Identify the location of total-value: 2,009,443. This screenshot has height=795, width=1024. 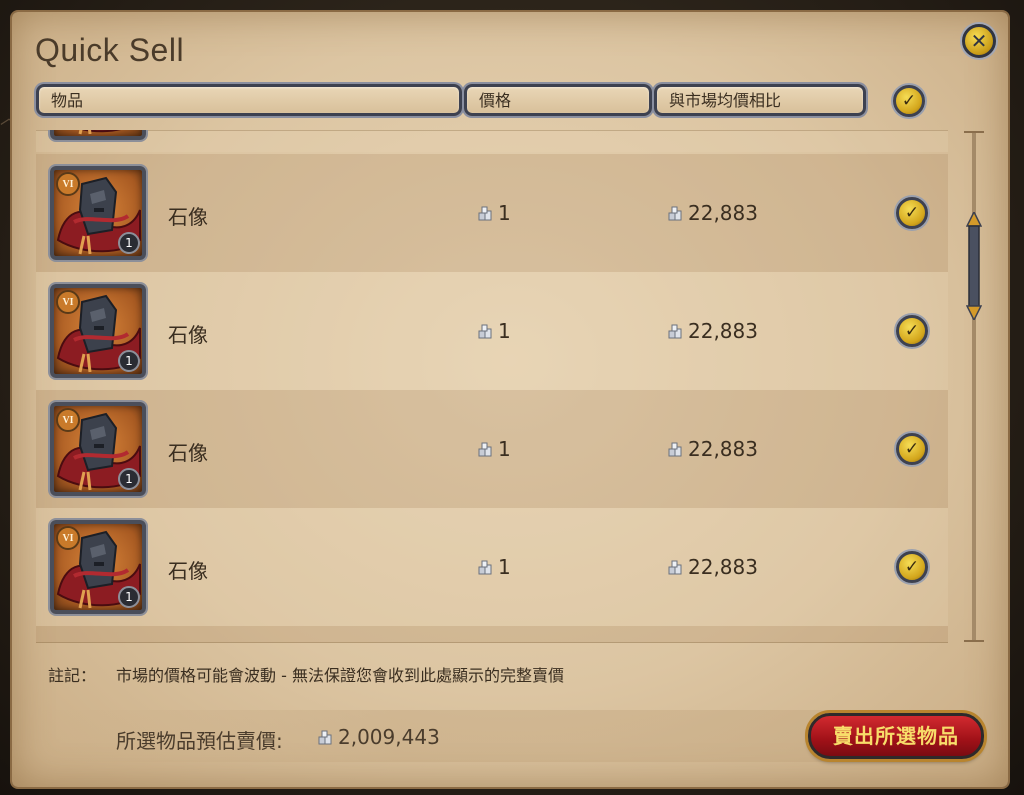
(379, 737).